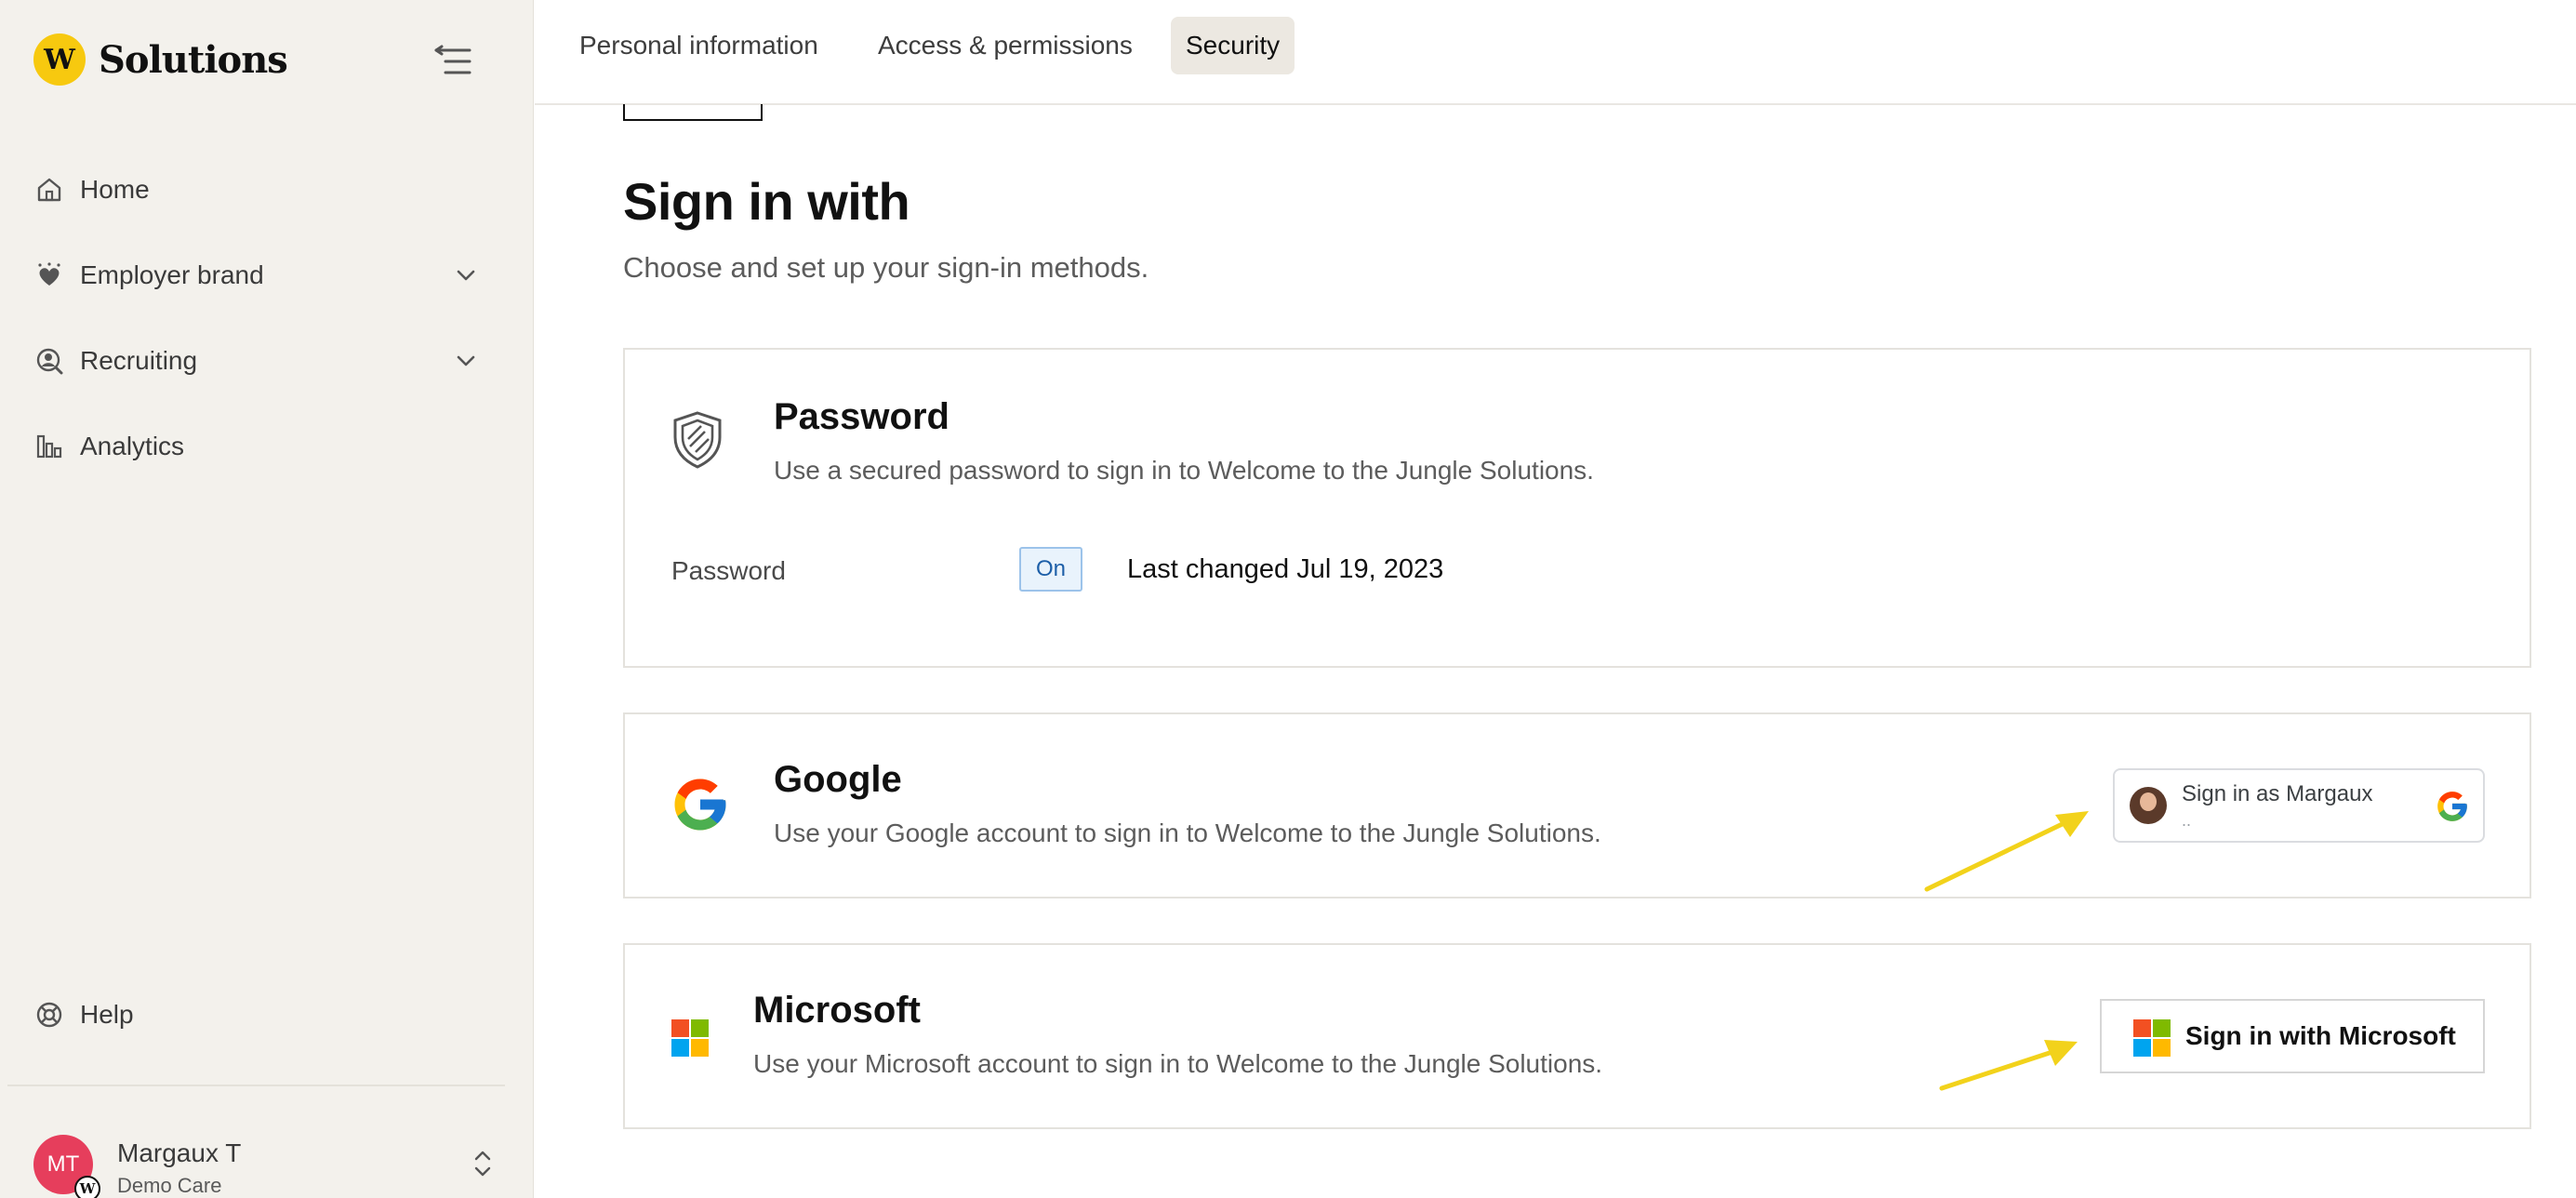 The height and width of the screenshot is (1198, 2576). Describe the element at coordinates (193, 59) in the screenshot. I see `brand-name: Solutions` at that location.